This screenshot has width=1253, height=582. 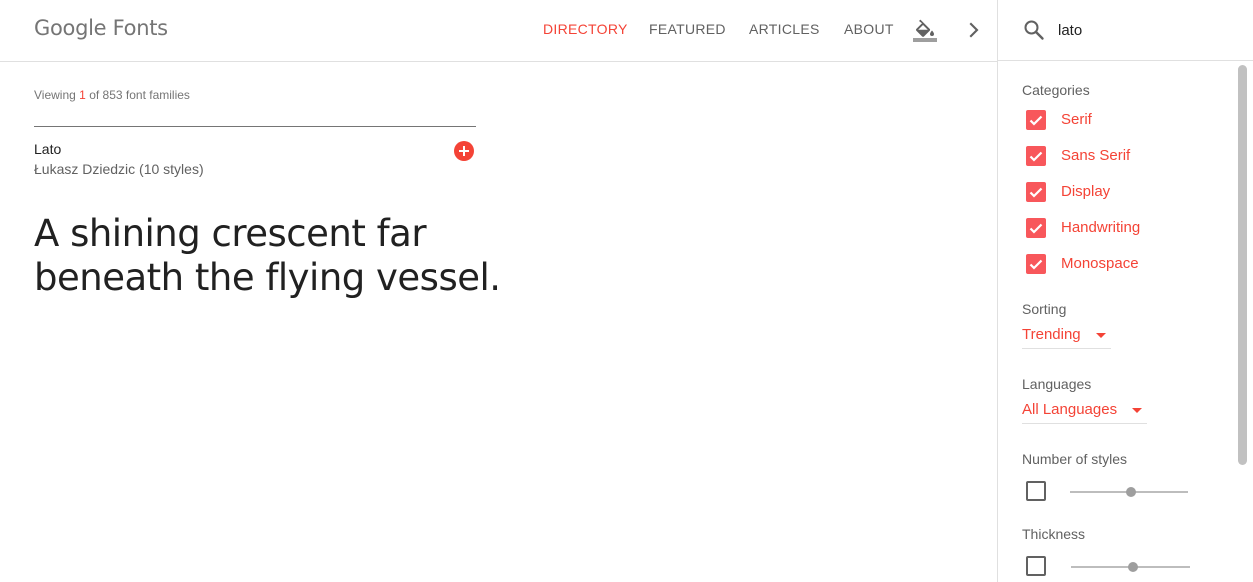 What do you see at coordinates (1143, 30) in the screenshot?
I see `search-input` at bounding box center [1143, 30].